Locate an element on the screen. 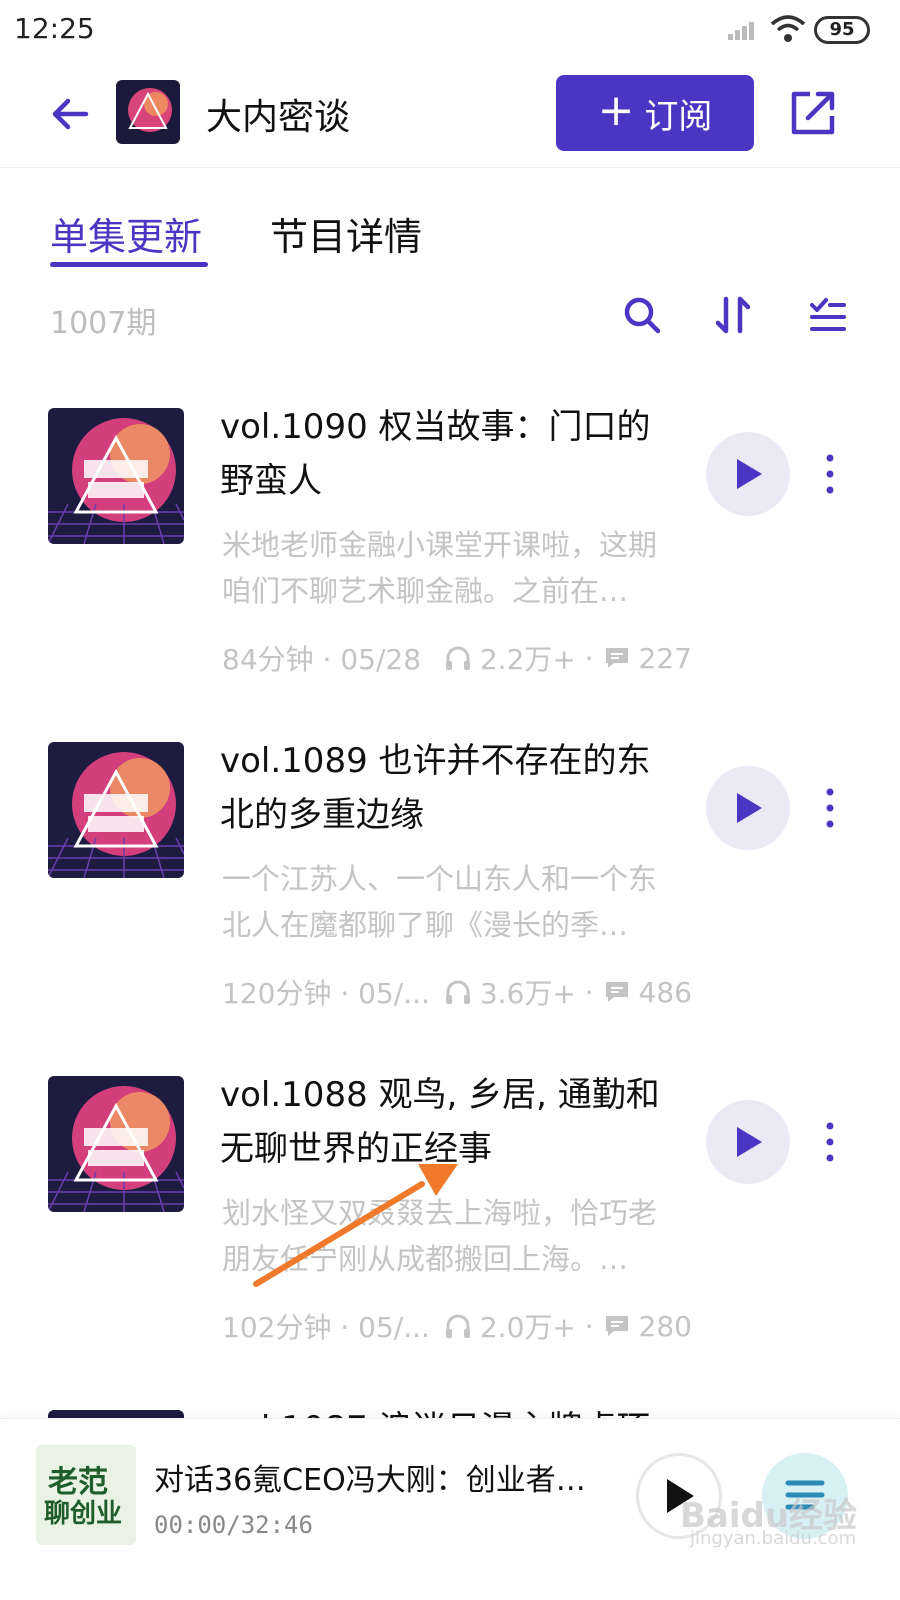 The height and width of the screenshot is (1600, 900). episode-duration-date: 84分钟 · 05/28 is located at coordinates (322, 659).